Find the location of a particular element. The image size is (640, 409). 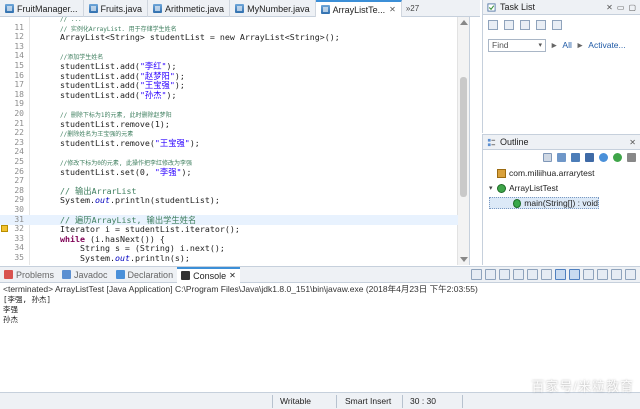

line-number: 23 is located at coordinates (19, 142).